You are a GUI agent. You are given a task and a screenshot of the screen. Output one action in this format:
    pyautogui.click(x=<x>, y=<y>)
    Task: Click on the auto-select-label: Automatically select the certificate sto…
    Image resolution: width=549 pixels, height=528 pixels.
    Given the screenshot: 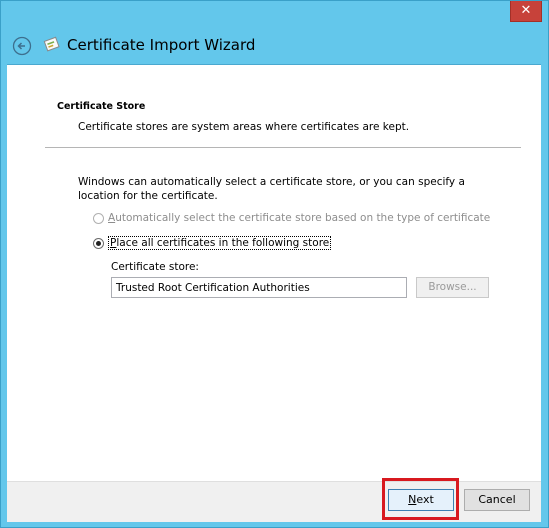 What is the action you would take?
    pyautogui.click(x=299, y=218)
    